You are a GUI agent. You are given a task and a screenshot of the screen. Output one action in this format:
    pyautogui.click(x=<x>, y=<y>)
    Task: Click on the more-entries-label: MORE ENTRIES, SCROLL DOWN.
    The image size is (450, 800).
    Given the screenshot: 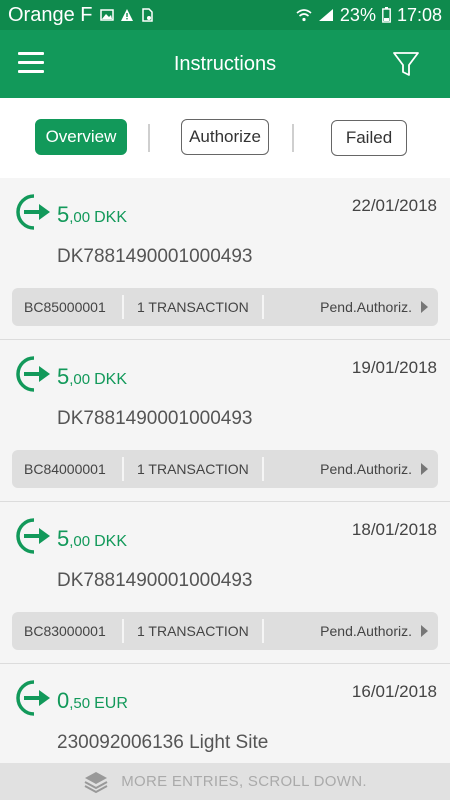 What is the action you would take?
    pyautogui.click(x=244, y=781)
    